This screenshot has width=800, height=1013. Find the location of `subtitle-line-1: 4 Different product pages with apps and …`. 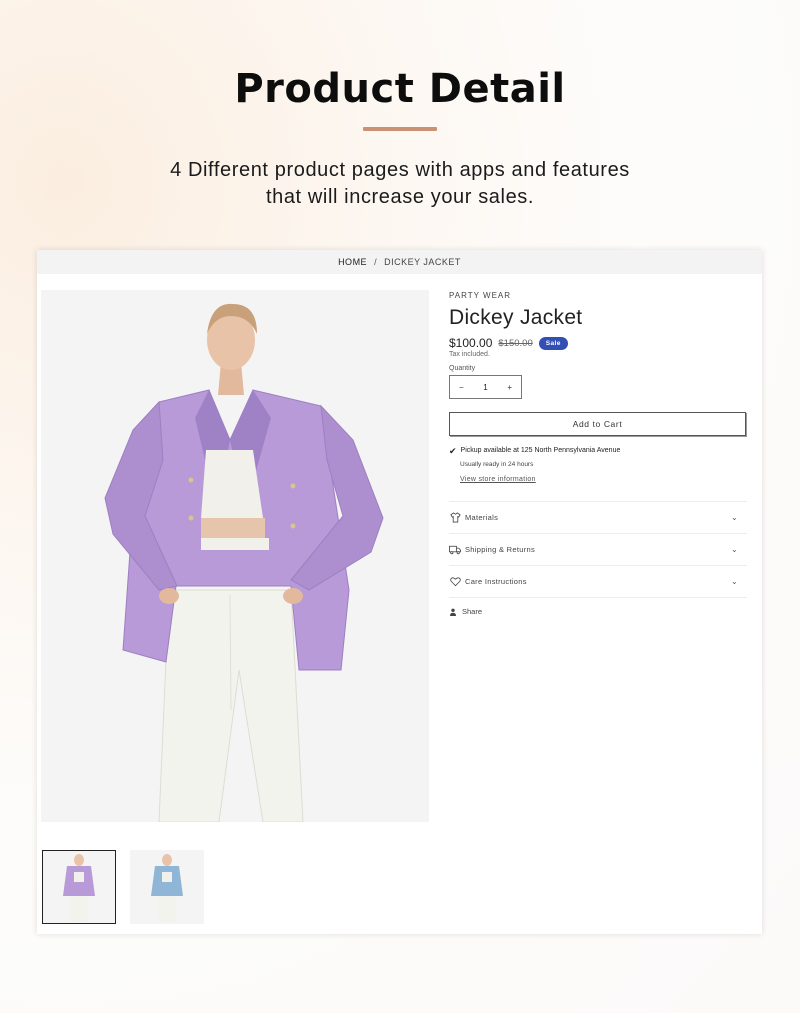

subtitle-line-1: 4 Different product pages with apps and … is located at coordinates (400, 170).